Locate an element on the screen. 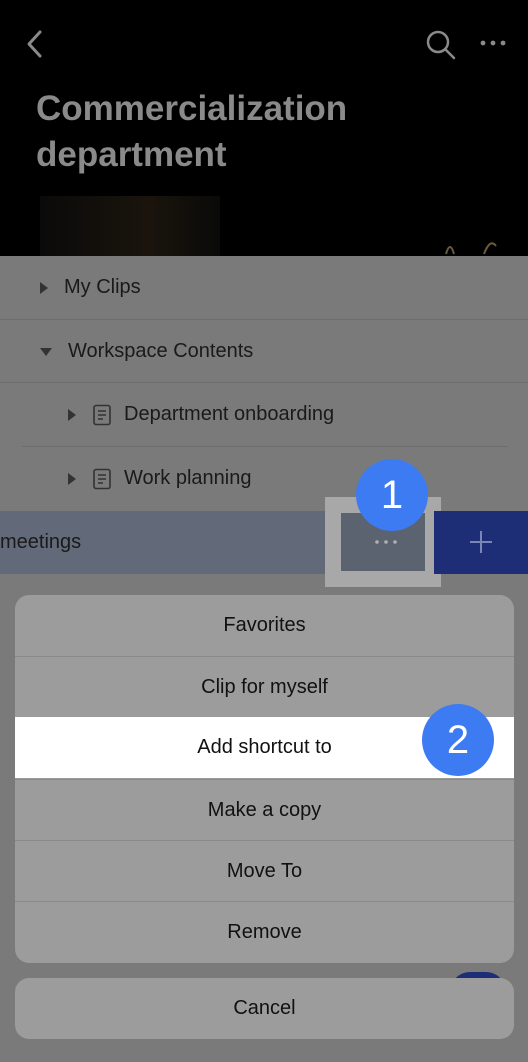 Image resolution: width=528 pixels, height=1062 pixels. tree-item-my-clips: My Clips is located at coordinates (90, 287).